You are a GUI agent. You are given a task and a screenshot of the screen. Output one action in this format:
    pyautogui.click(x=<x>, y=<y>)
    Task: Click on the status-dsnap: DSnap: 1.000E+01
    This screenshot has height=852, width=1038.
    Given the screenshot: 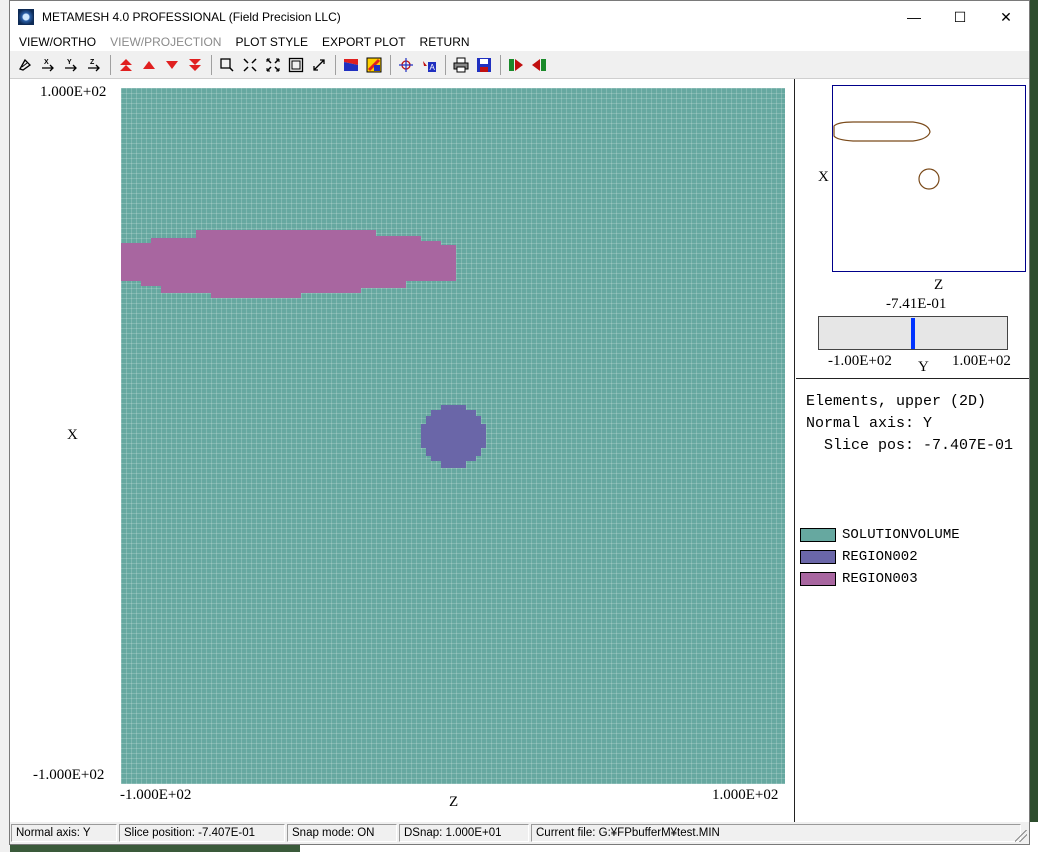 What is the action you would take?
    pyautogui.click(x=464, y=833)
    